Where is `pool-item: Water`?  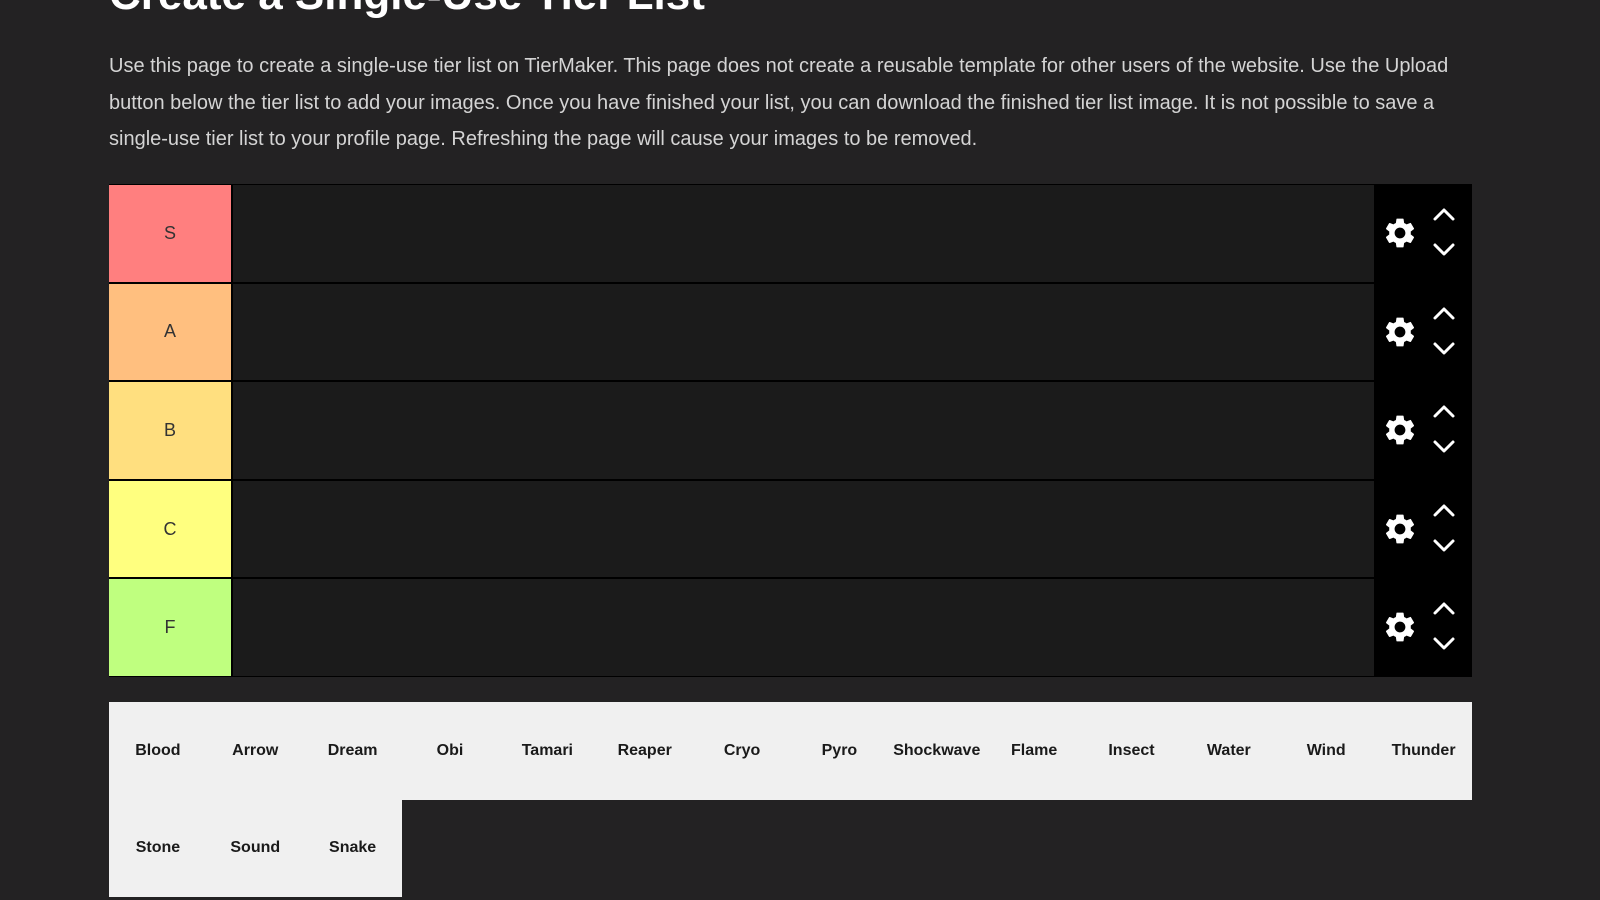 pool-item: Water is located at coordinates (1228, 751).